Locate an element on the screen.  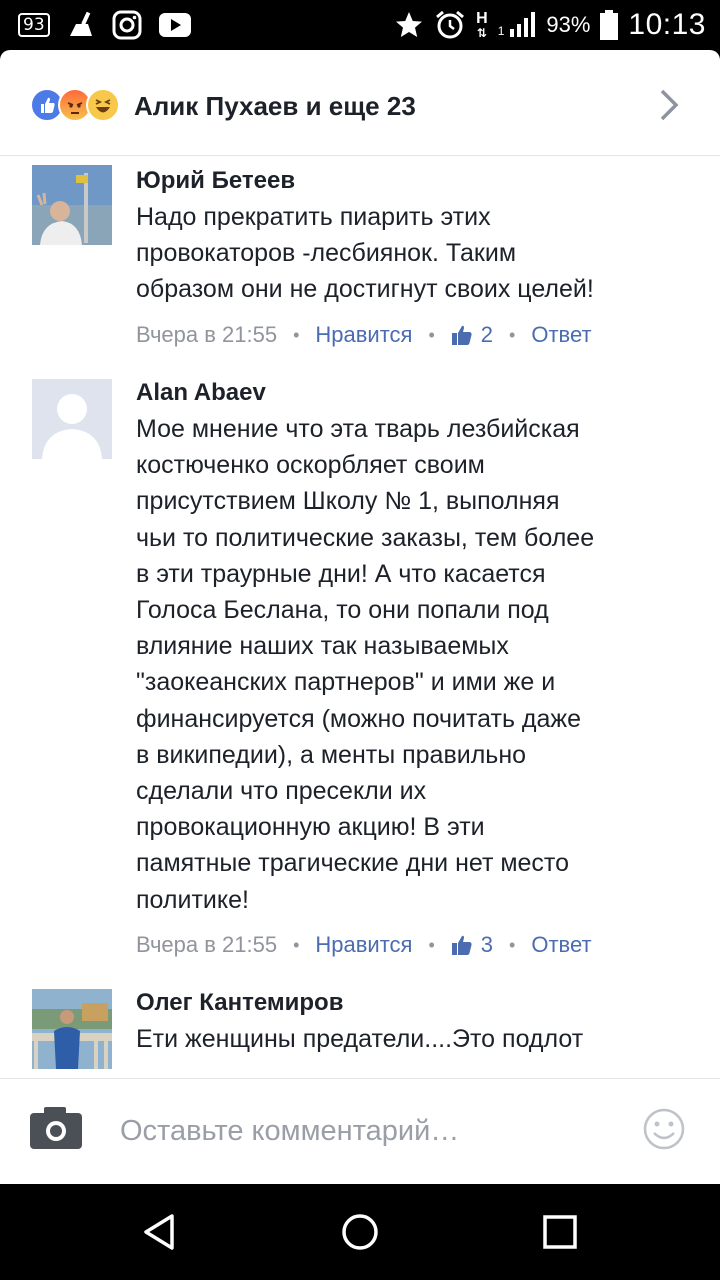
signal-icon is located at coordinates (523, 24).